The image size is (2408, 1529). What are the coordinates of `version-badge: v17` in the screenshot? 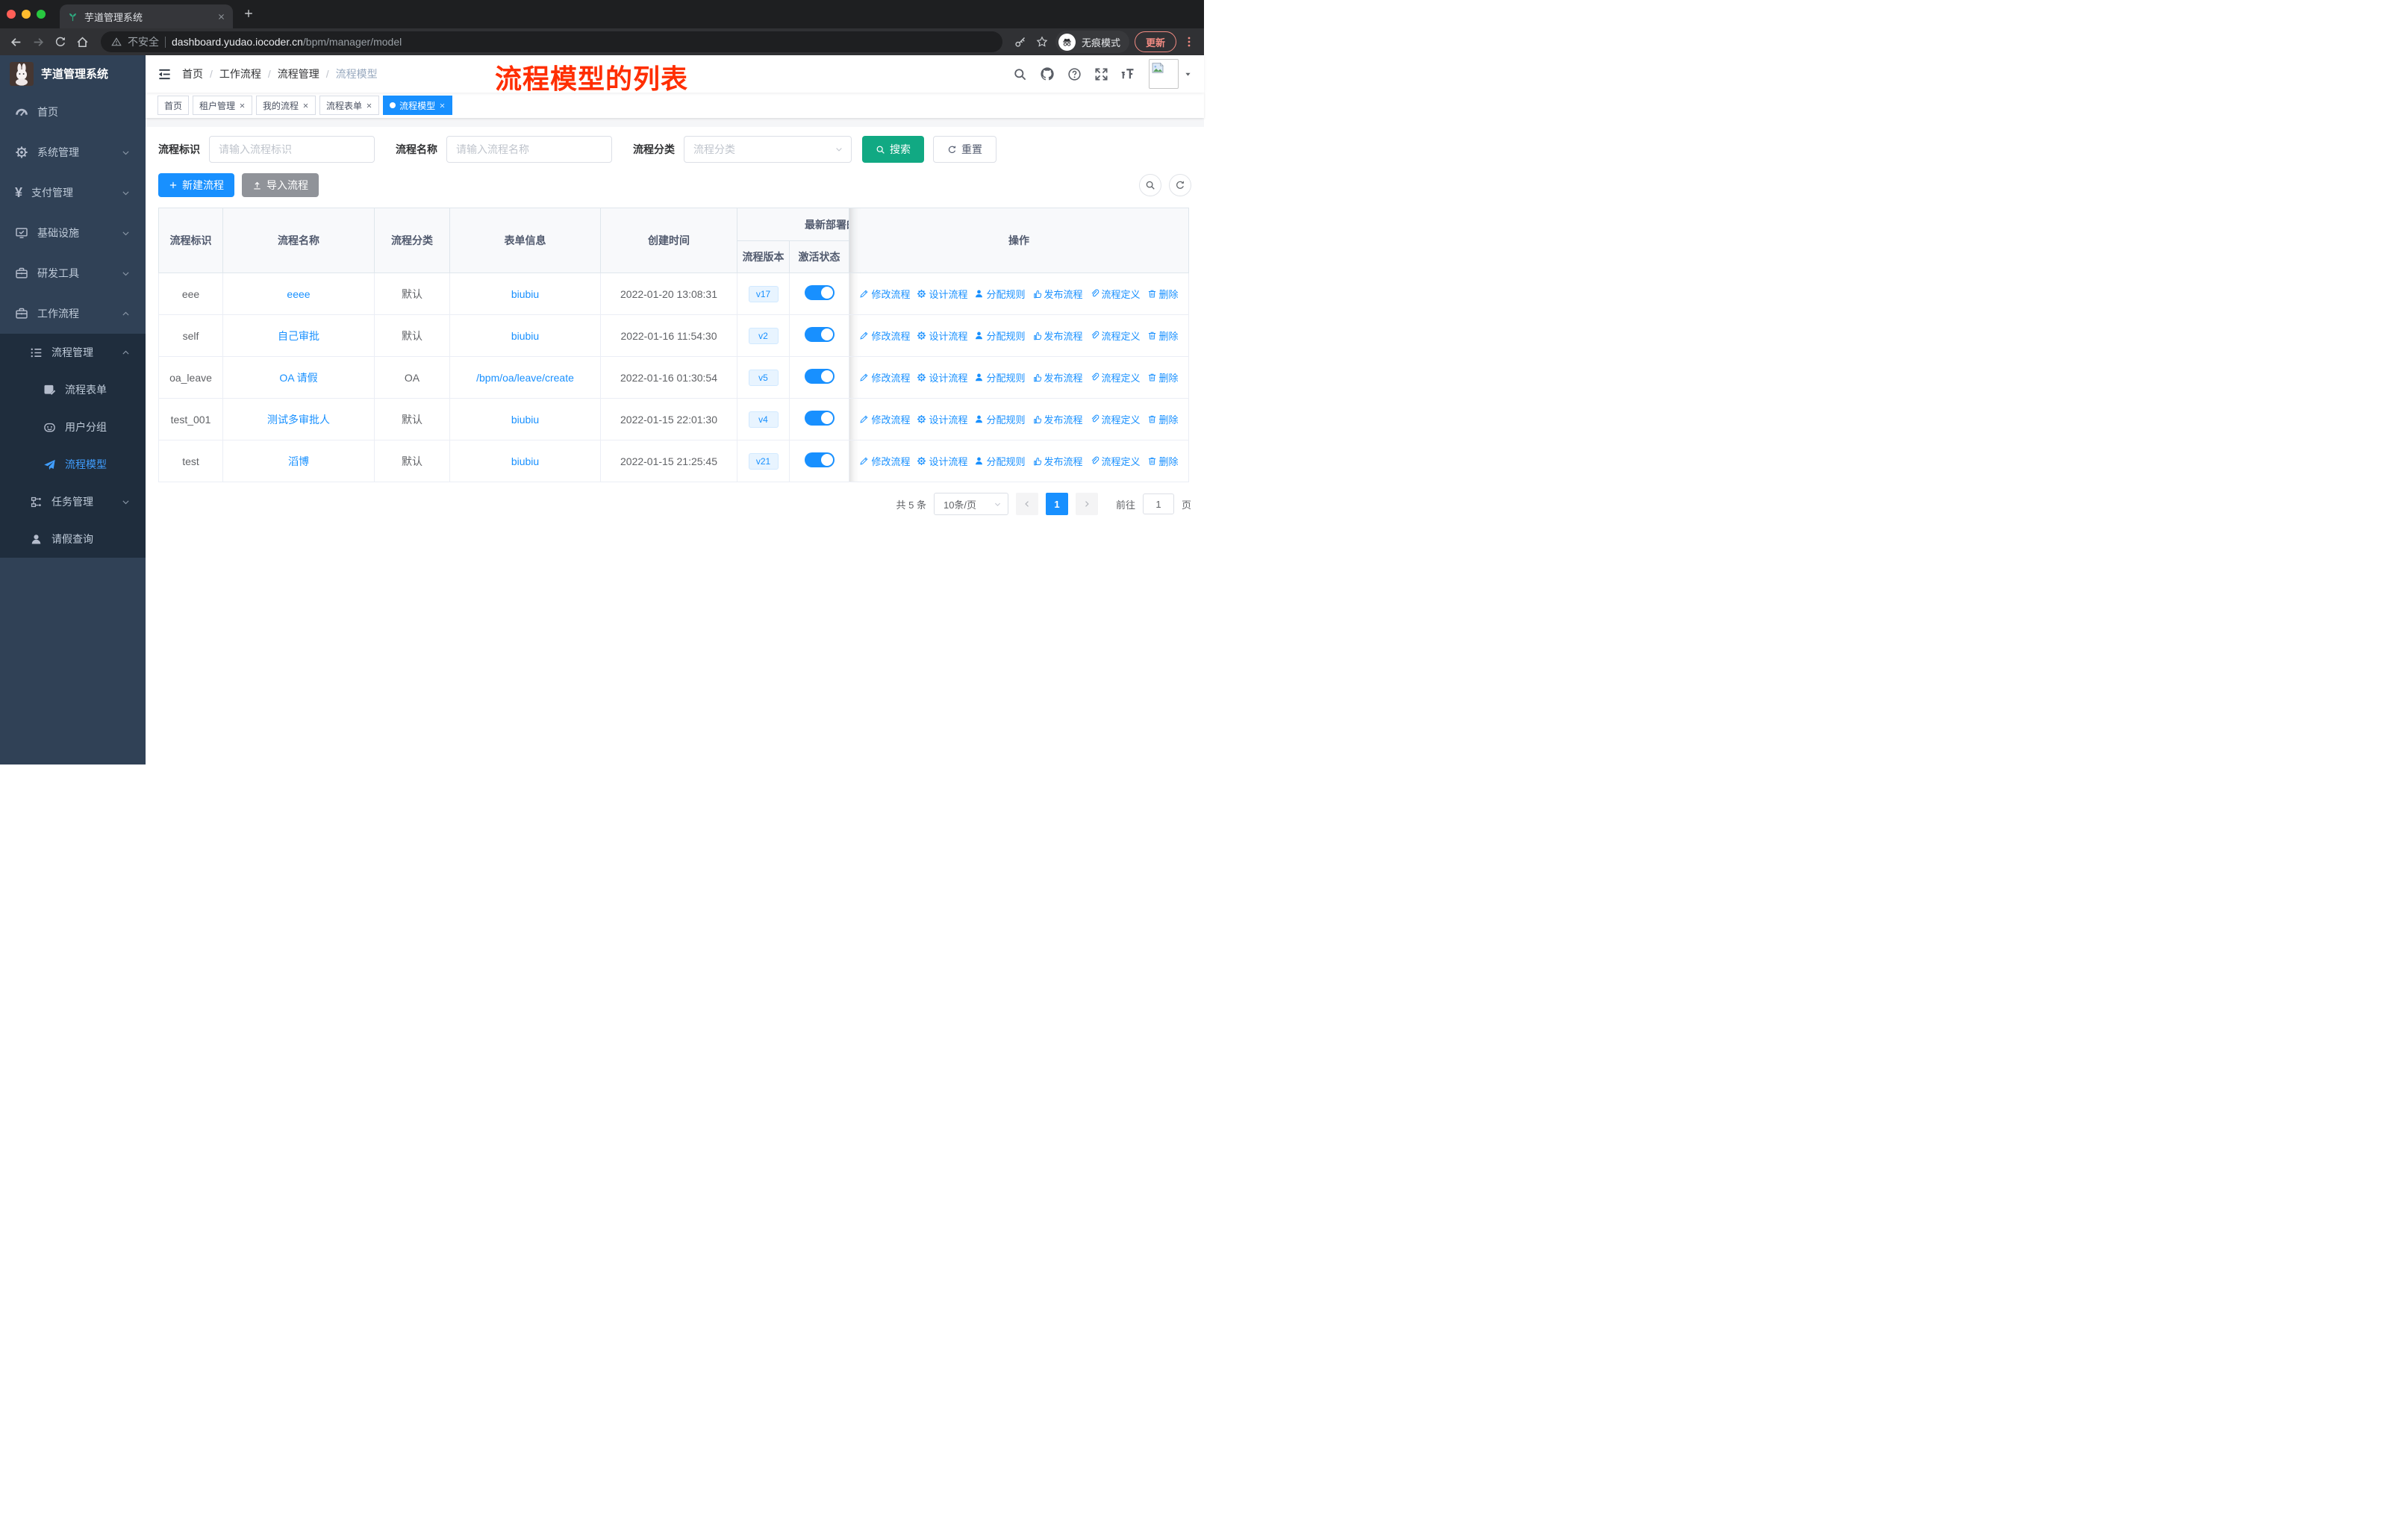 It's located at (763, 293).